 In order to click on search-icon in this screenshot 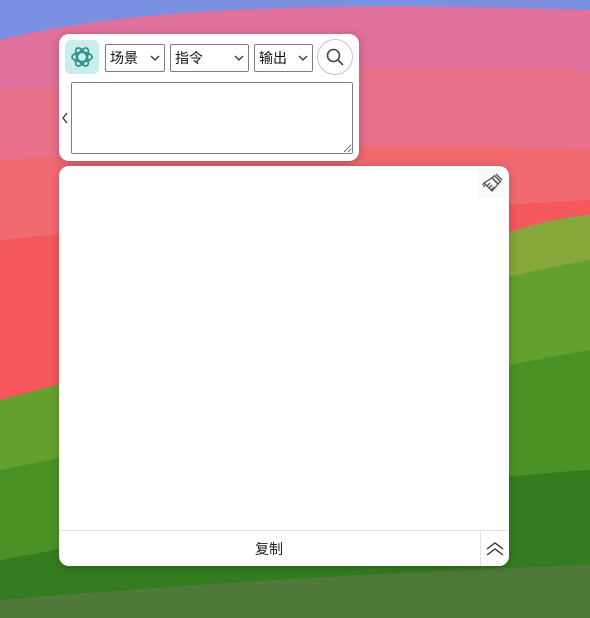, I will do `click(335, 57)`.